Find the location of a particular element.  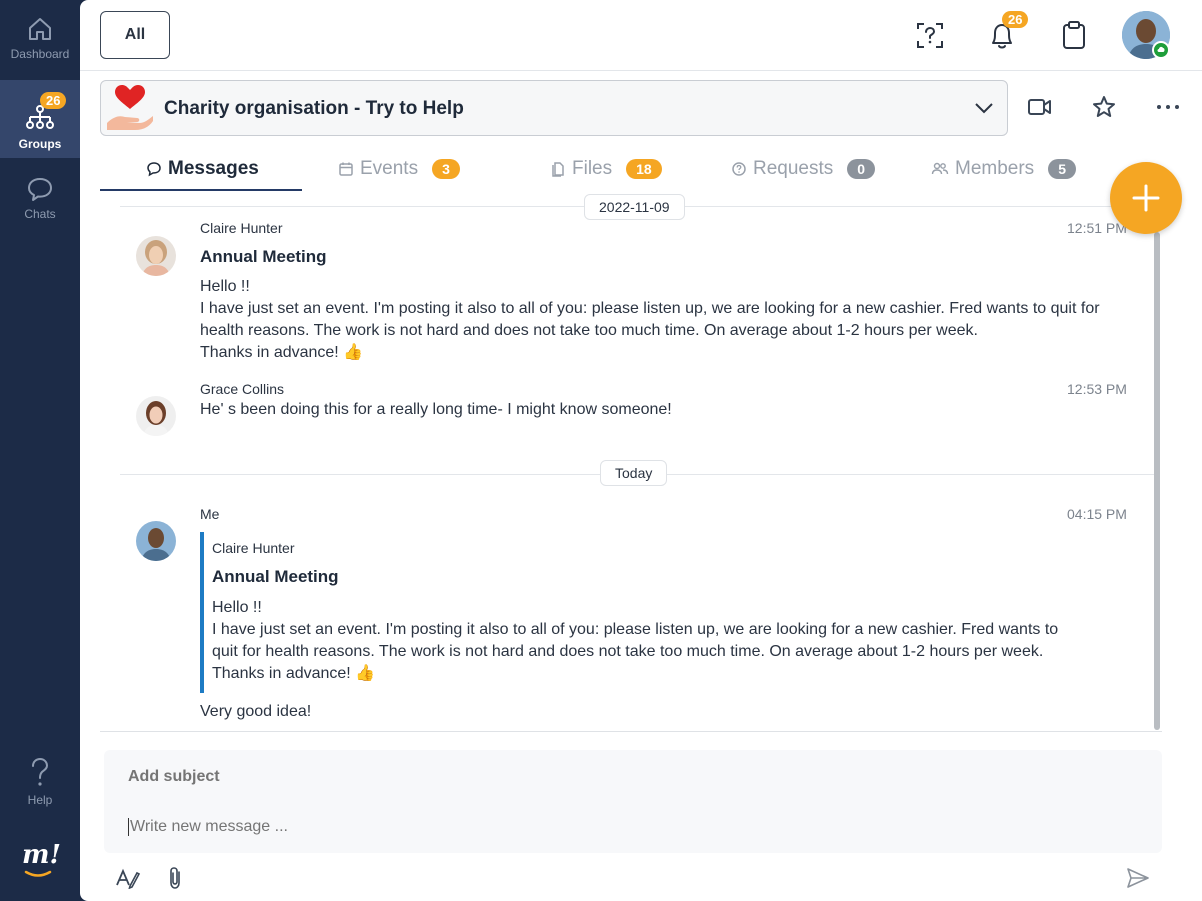

charity-heart-hand-icon is located at coordinates (130, 107).